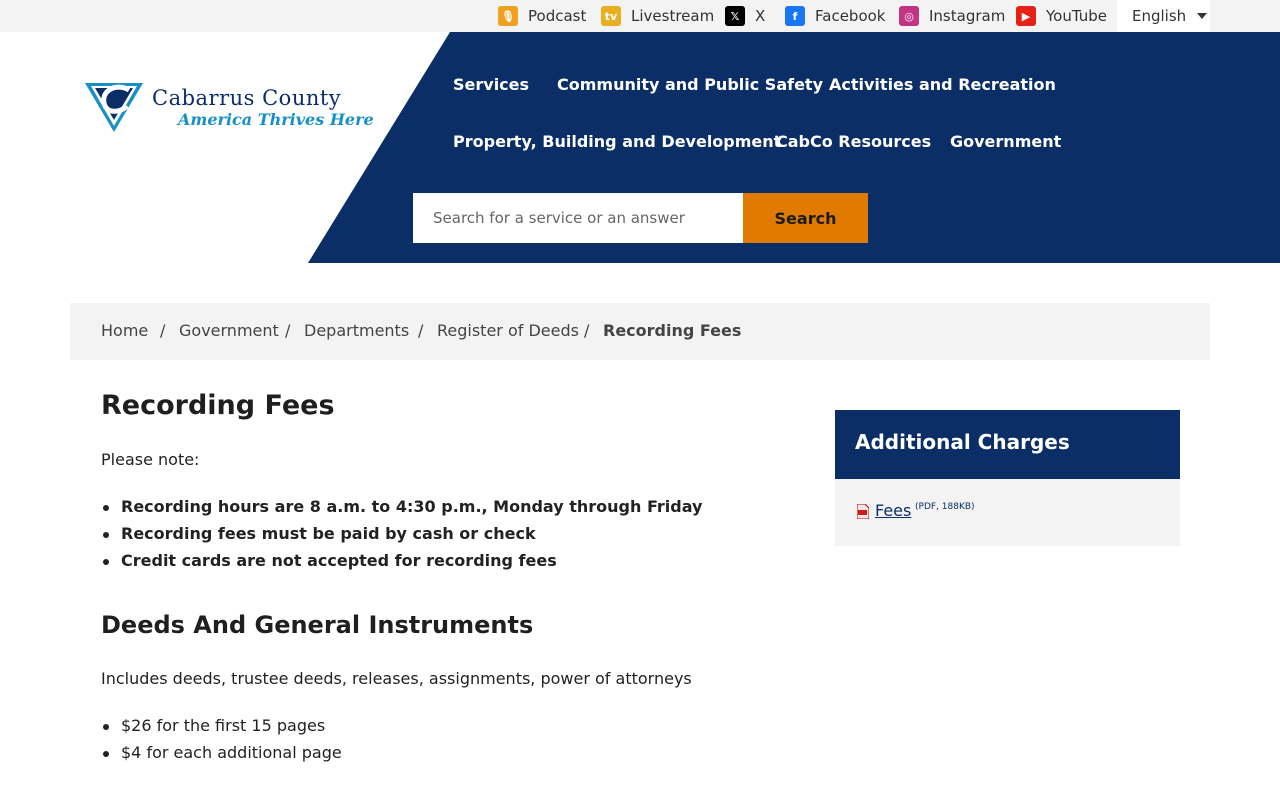 The width and height of the screenshot is (1280, 800). Describe the element at coordinates (893, 510) in the screenshot. I see `fees-pdf-link: Fees` at that location.